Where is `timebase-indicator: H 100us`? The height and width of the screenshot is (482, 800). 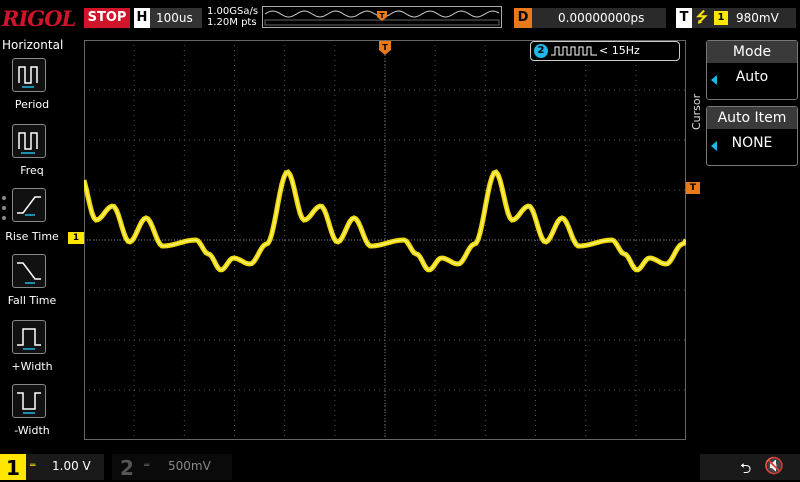
timebase-indicator: H 100us is located at coordinates (168, 18).